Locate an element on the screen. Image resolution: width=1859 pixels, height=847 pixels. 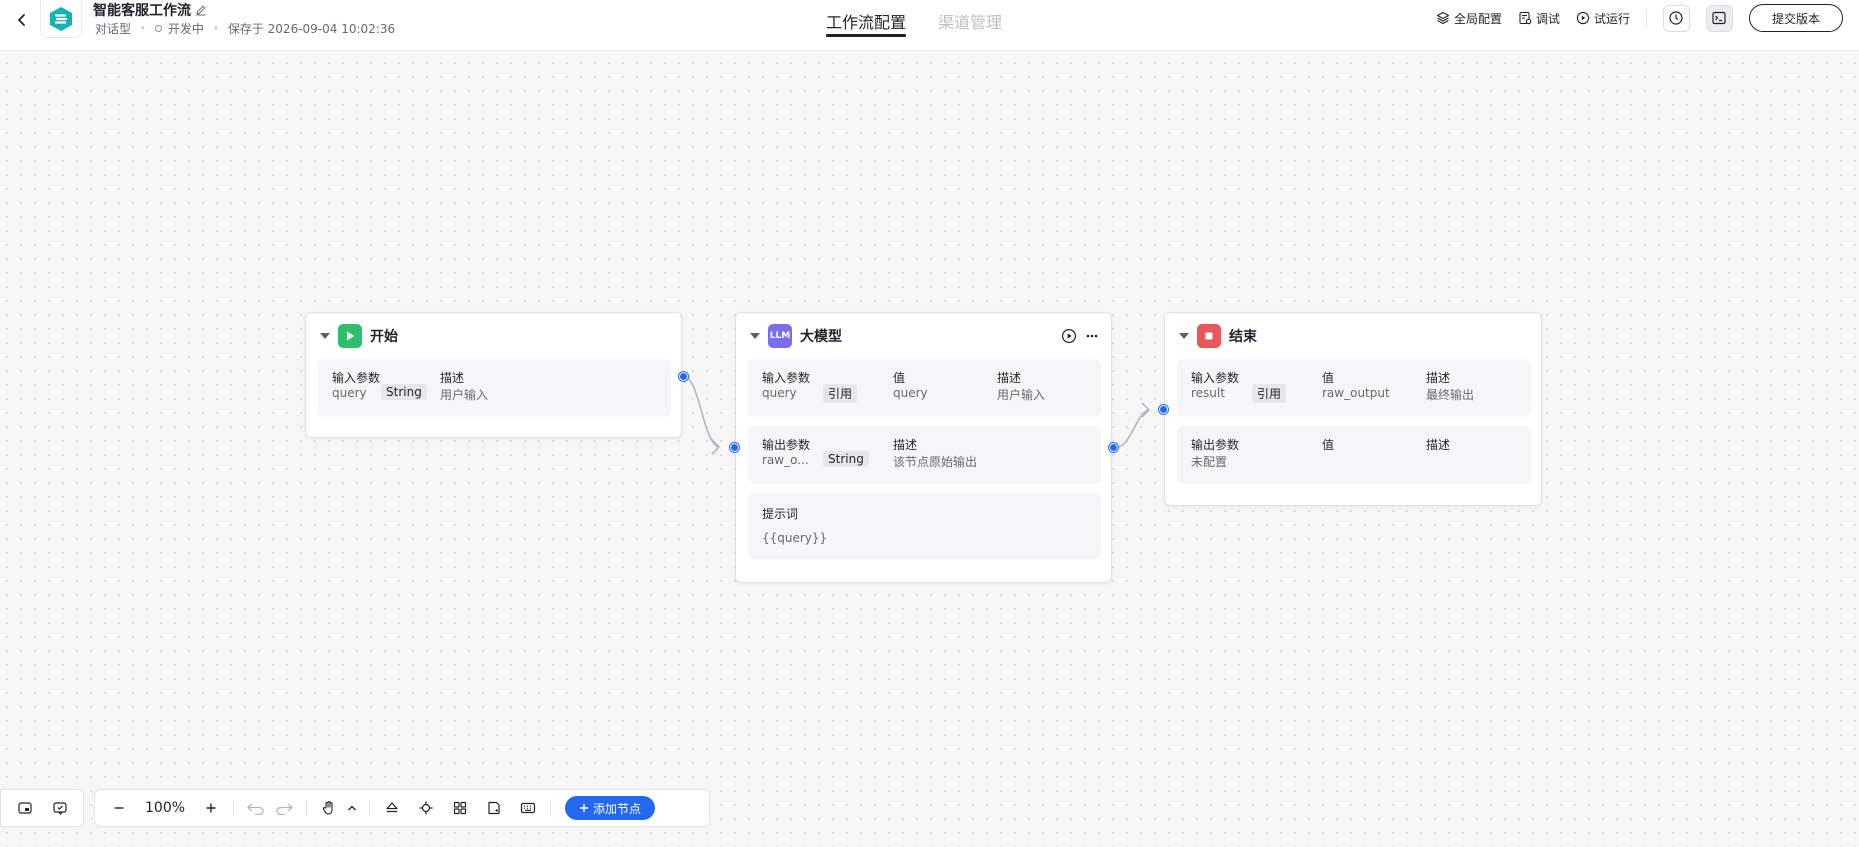
minimap-toggle-button is located at coordinates (25, 808).